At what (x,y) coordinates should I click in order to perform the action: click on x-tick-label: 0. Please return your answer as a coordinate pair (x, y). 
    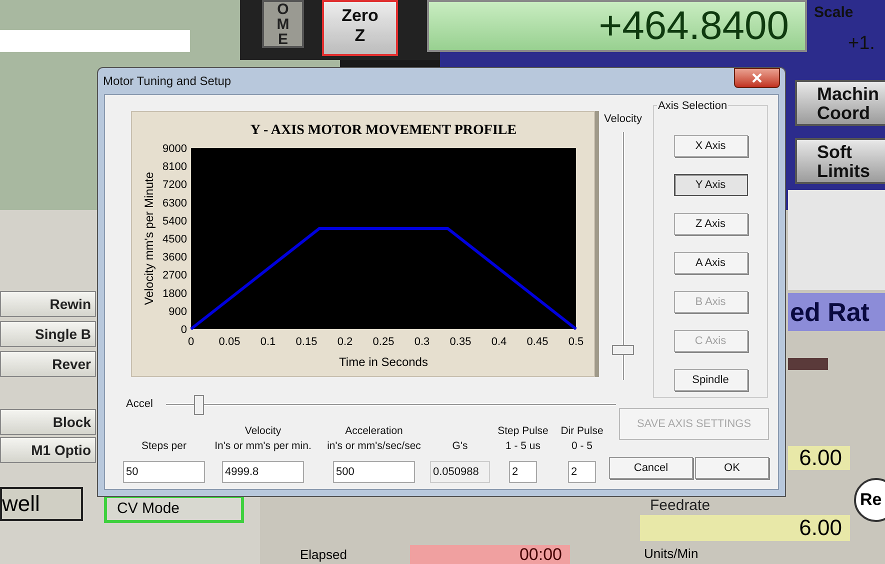
    Looking at the image, I should click on (191, 342).